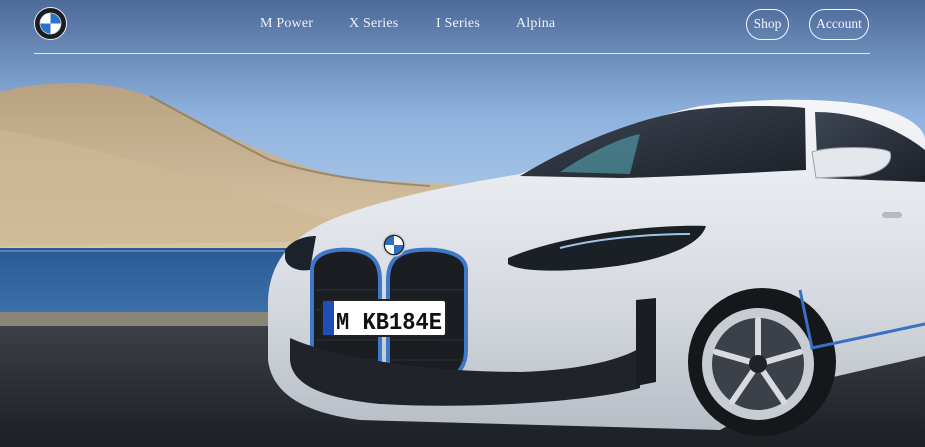 The image size is (925, 447). What do you see at coordinates (535, 24) in the screenshot?
I see `nav-link-alpina: Alpina` at bounding box center [535, 24].